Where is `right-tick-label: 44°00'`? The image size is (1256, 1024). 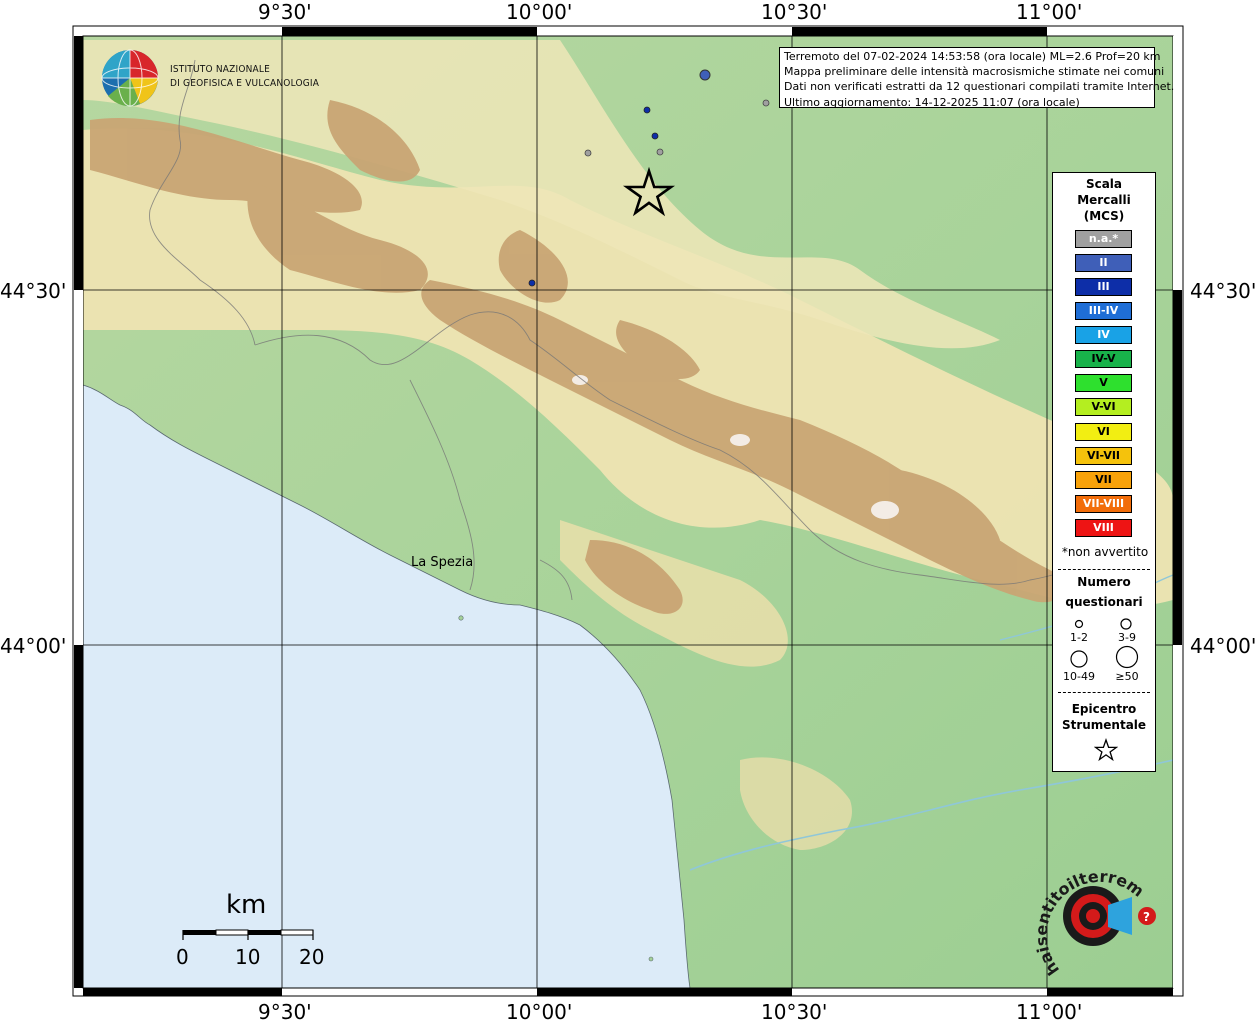
right-tick-label: 44°00' is located at coordinates (1223, 646).